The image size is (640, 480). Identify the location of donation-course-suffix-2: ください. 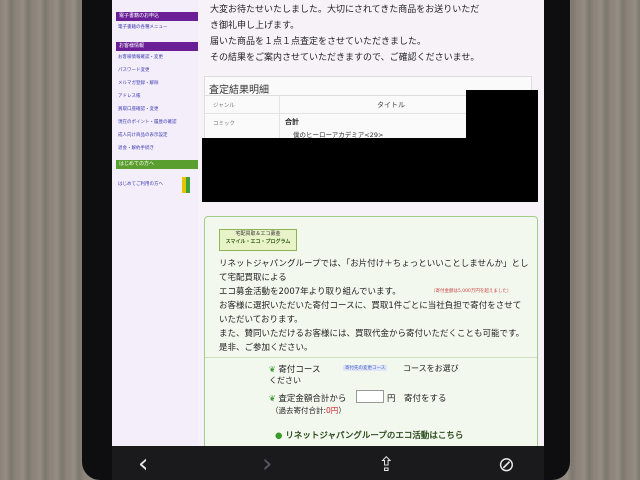
(285, 380).